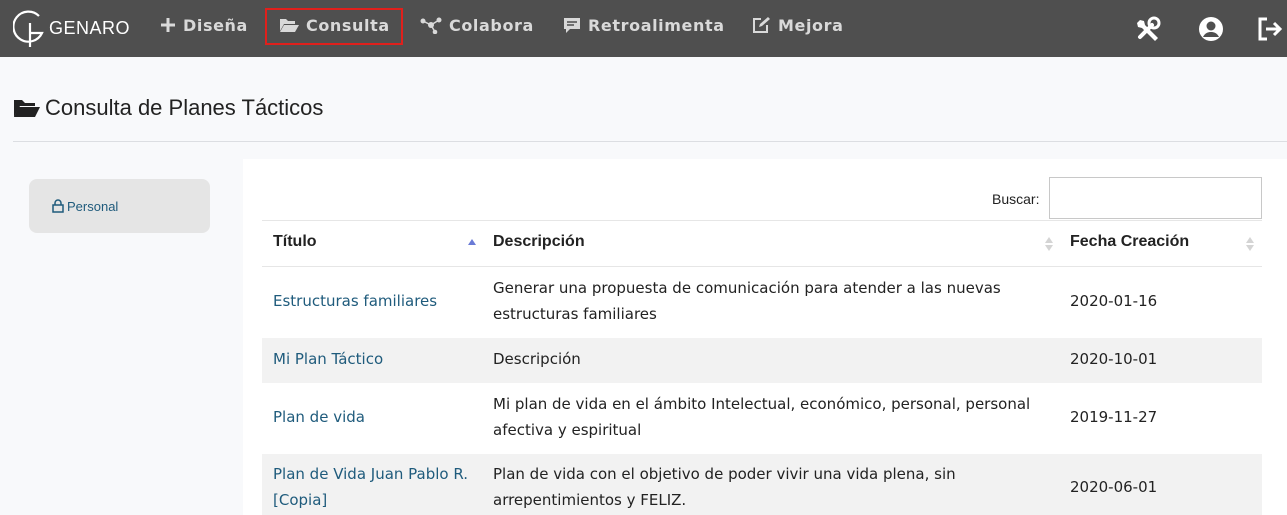  I want to click on title-divider, so click(650, 141).